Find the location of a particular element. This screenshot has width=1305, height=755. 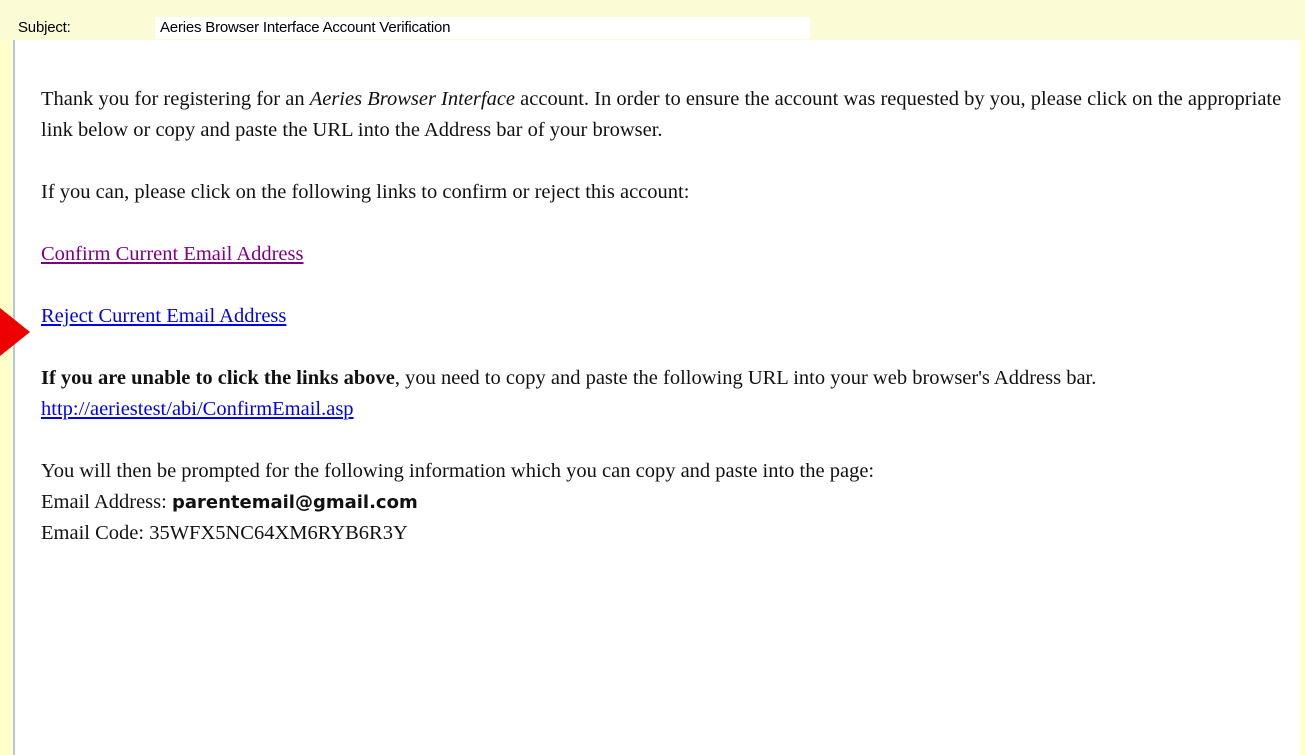

red-arrow-icon is located at coordinates (15, 332).